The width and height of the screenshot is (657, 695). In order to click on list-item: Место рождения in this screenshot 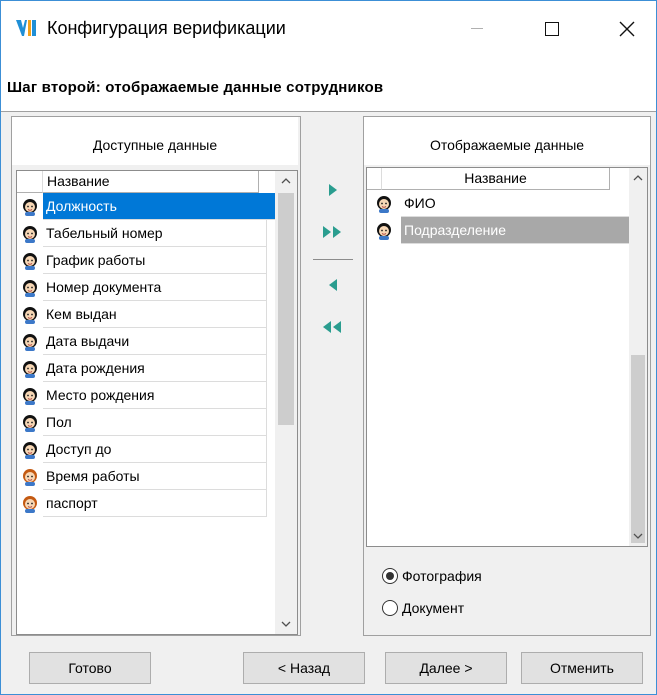, I will do `click(151, 395)`.